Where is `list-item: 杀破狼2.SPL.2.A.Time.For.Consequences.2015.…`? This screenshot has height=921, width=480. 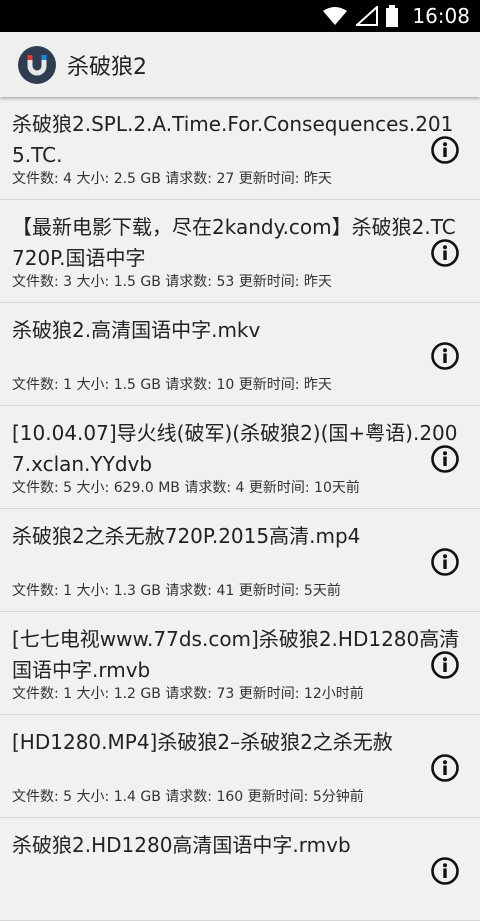 list-item: 杀破狼2.SPL.2.A.Time.For.Consequences.2015.… is located at coordinates (240, 148).